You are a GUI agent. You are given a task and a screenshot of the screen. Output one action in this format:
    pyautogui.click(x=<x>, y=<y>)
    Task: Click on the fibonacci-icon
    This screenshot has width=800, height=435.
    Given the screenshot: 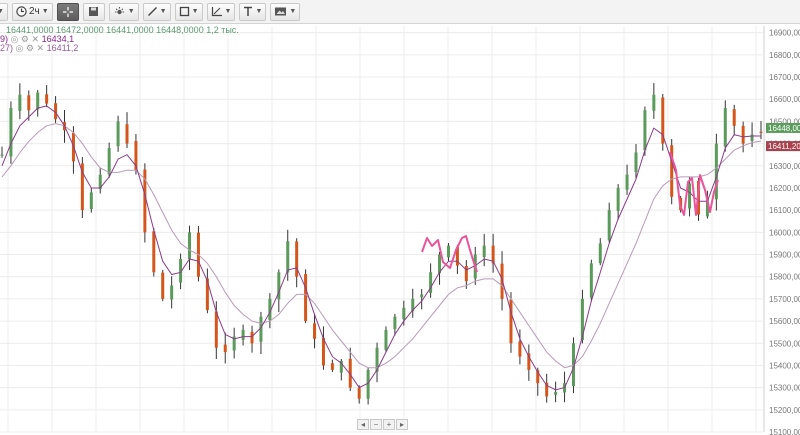 What is the action you would take?
    pyautogui.click(x=216, y=12)
    